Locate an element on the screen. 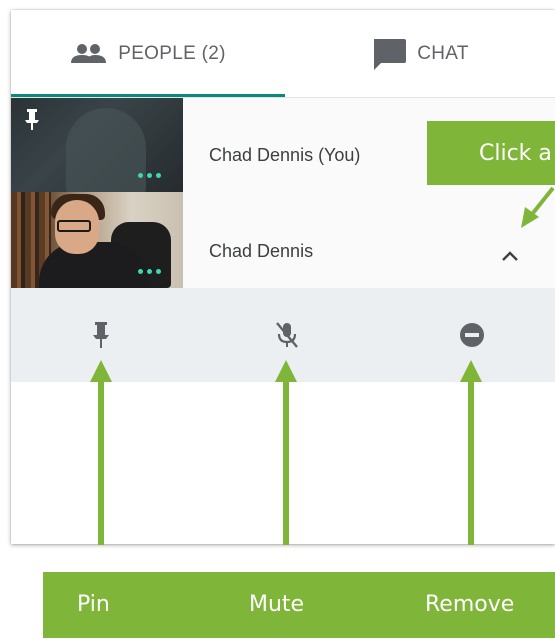 Image resolution: width=555 pixels, height=639 pixels. chevron-up-icon is located at coordinates (510, 256).